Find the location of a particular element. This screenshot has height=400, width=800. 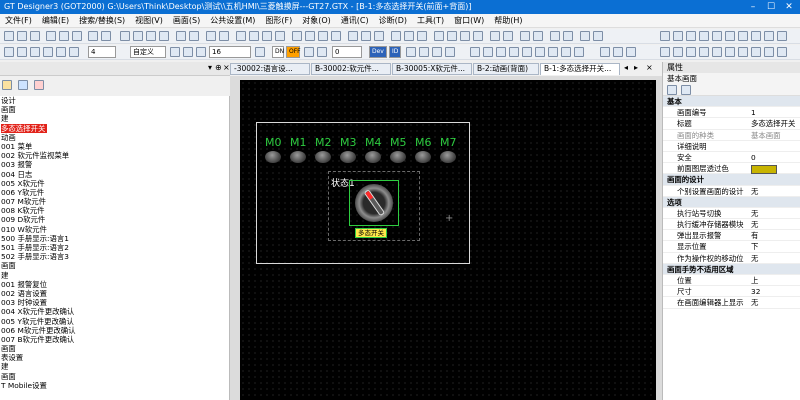

menu-screen: 画面(S) is located at coordinates (186, 21).